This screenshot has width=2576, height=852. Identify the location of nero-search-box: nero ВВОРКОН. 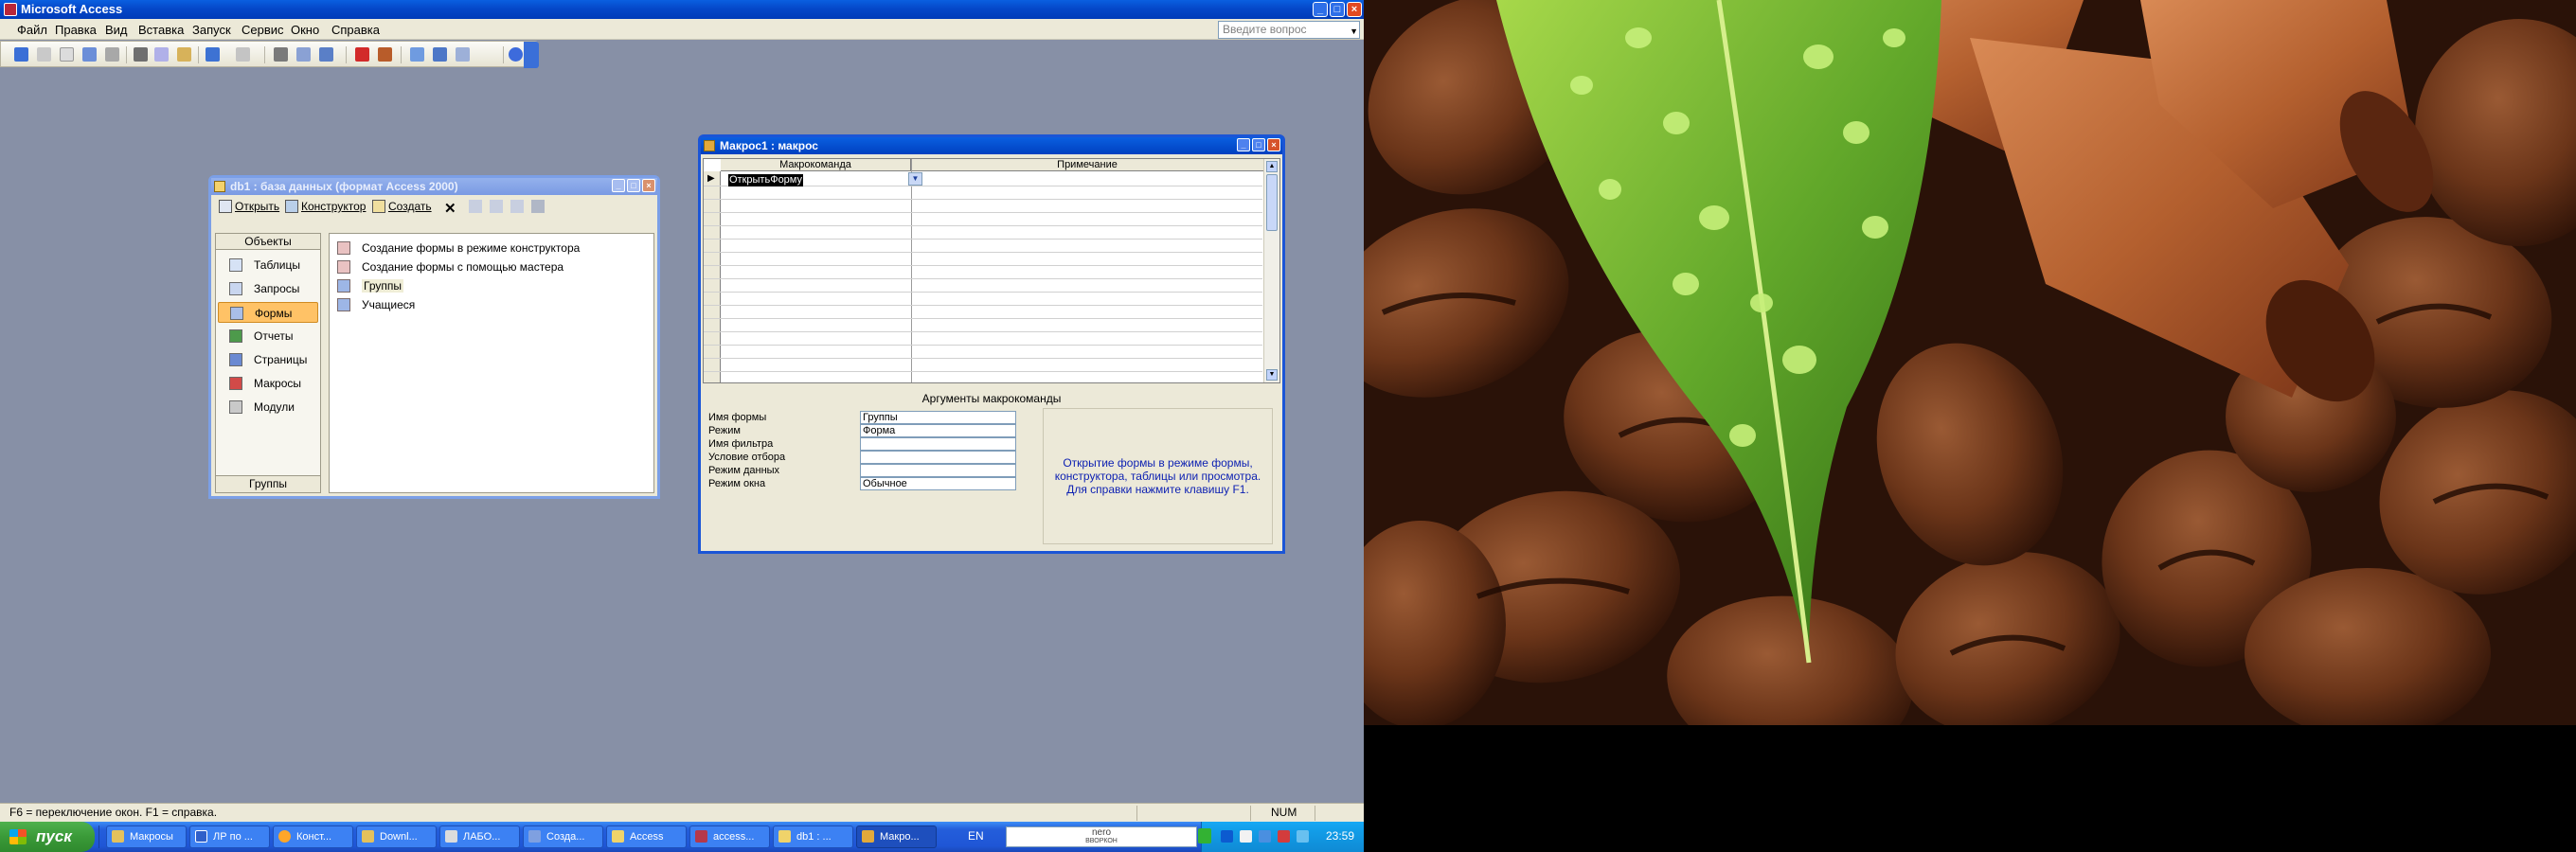
(1101, 836).